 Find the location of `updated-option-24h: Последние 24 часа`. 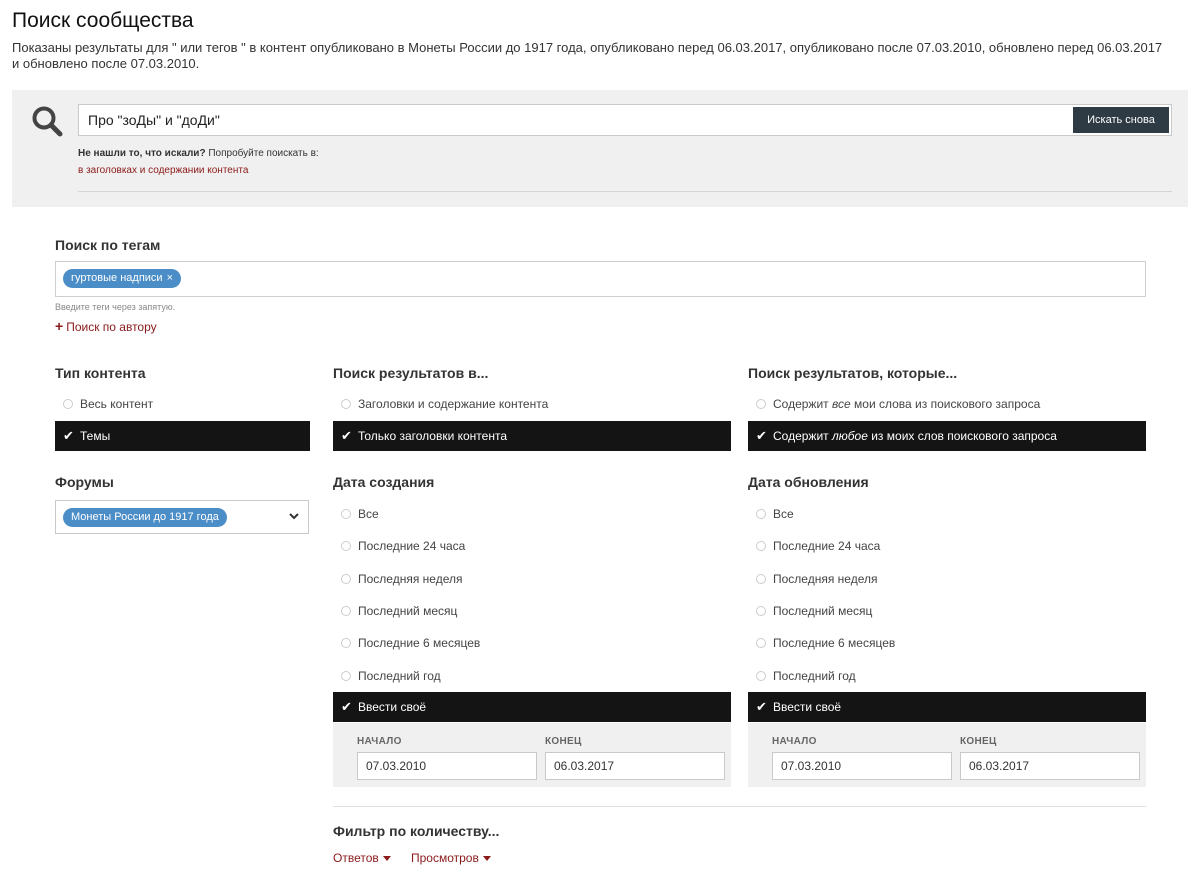

updated-option-24h: Последние 24 часа is located at coordinates (947, 546).